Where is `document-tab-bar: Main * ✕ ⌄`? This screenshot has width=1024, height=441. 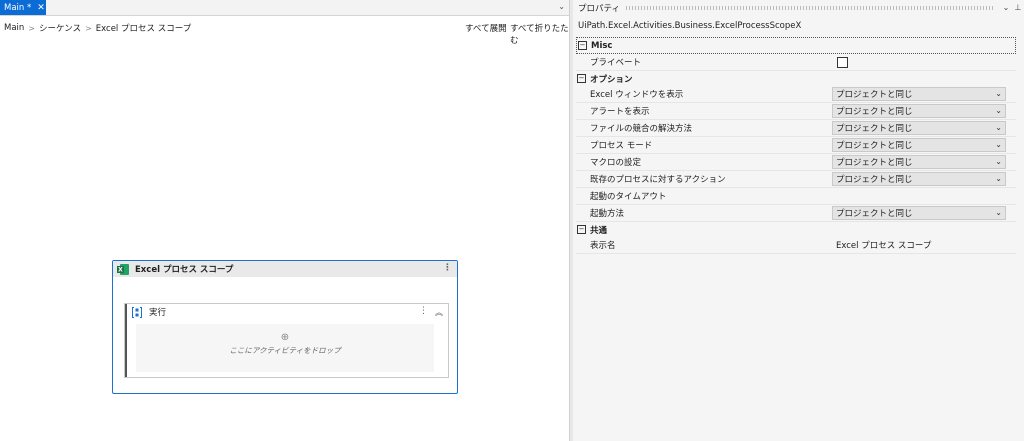
document-tab-bar: Main * ✕ ⌄ is located at coordinates (284, 8).